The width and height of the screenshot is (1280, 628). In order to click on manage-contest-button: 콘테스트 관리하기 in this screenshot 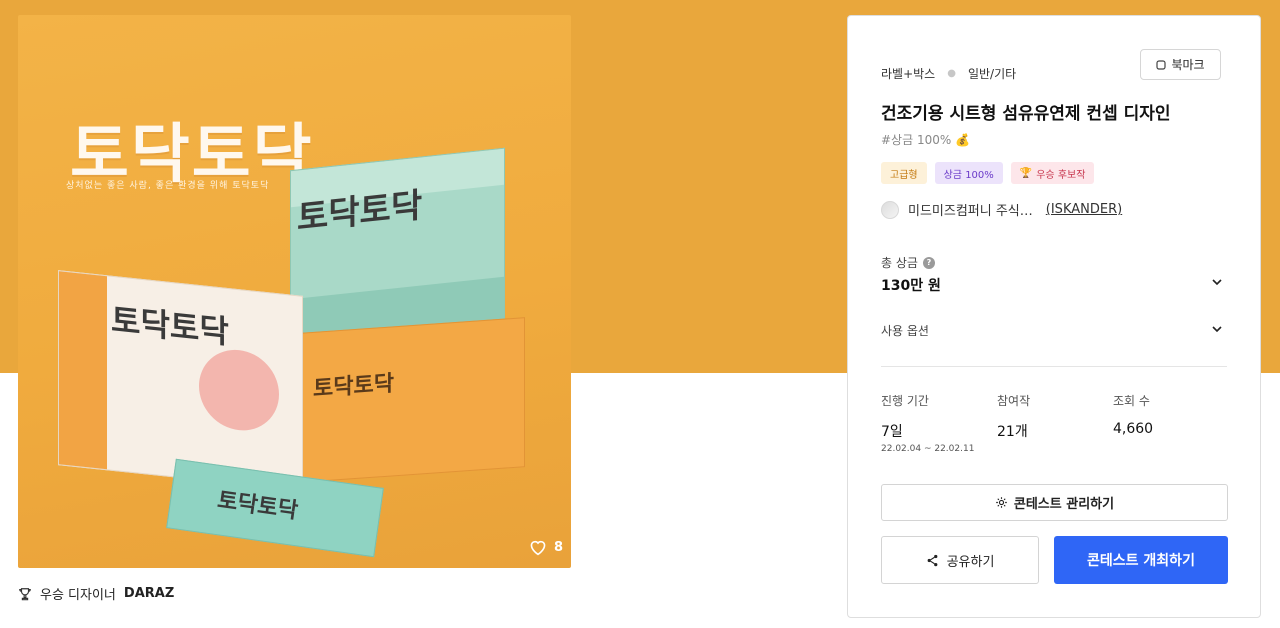, I will do `click(1054, 502)`.